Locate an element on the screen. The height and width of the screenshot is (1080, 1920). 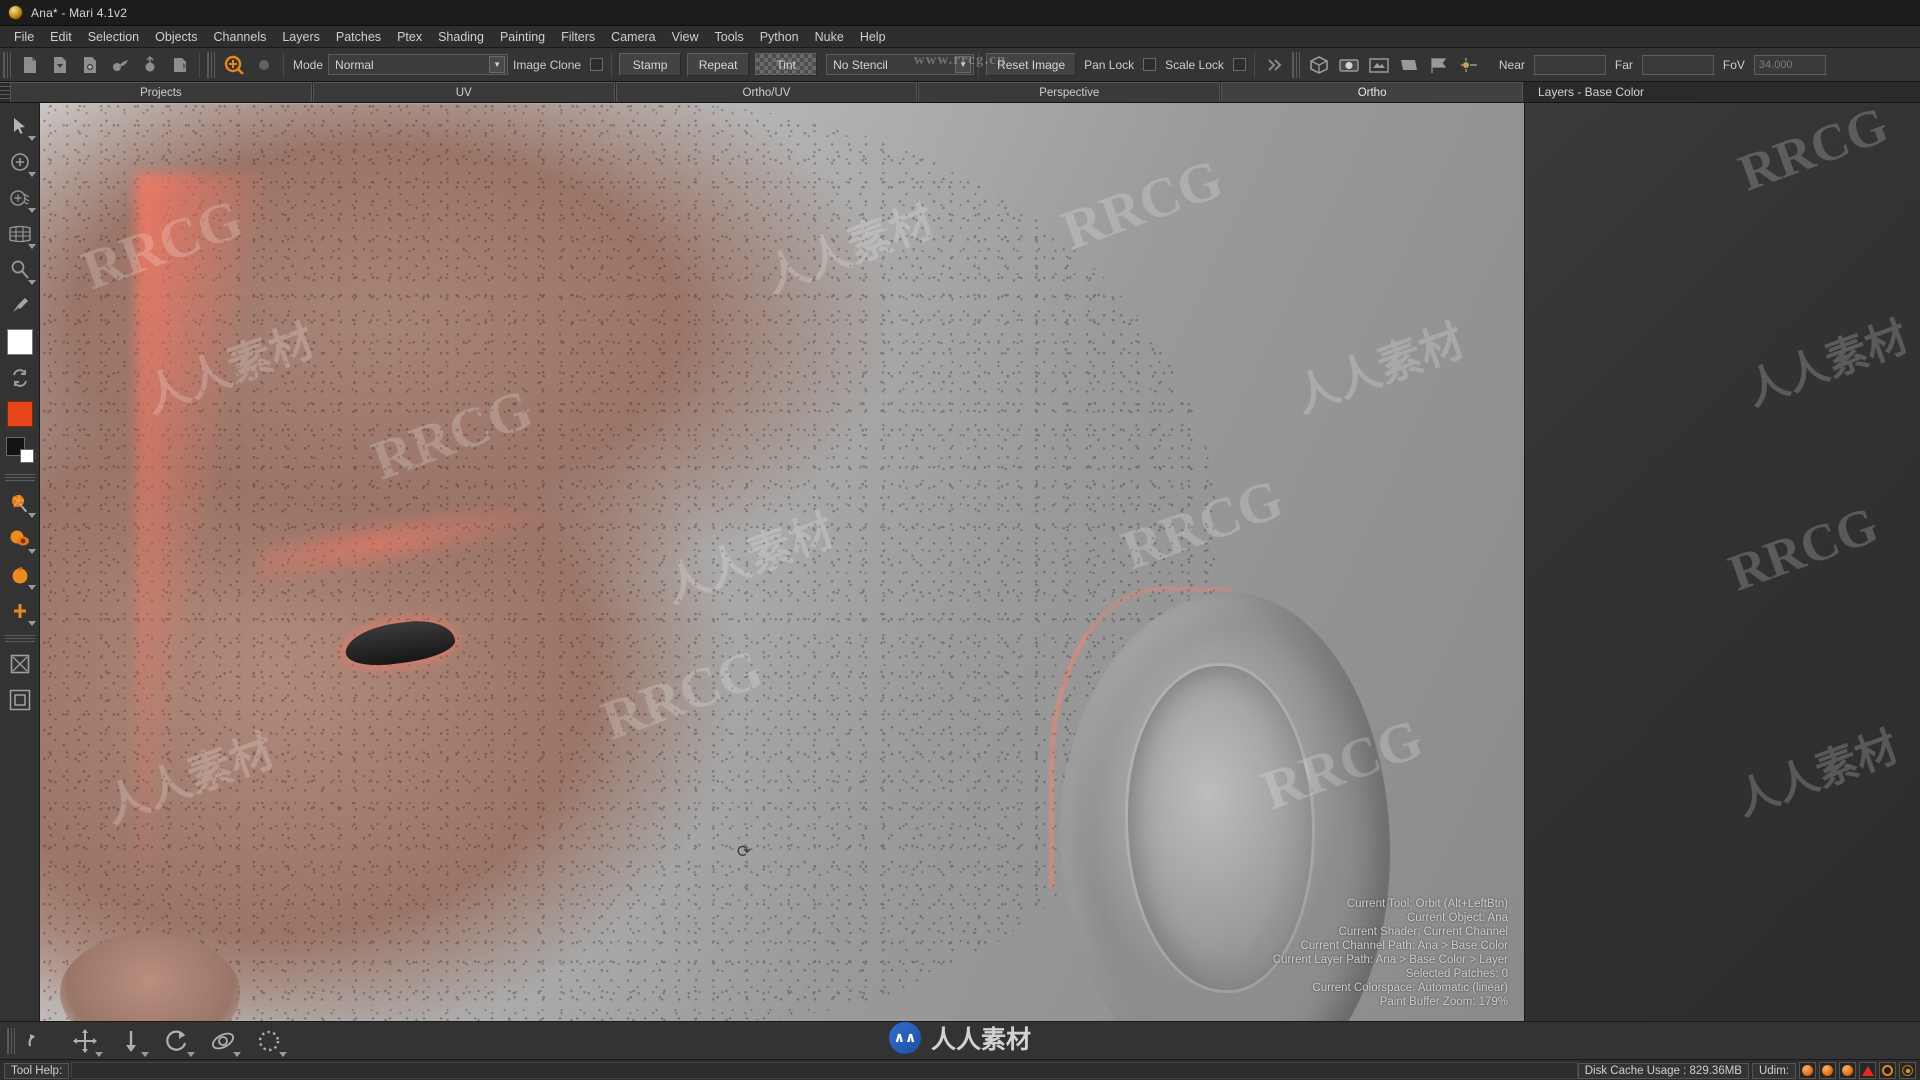
paint-zoom-icon is located at coordinates (234, 65).